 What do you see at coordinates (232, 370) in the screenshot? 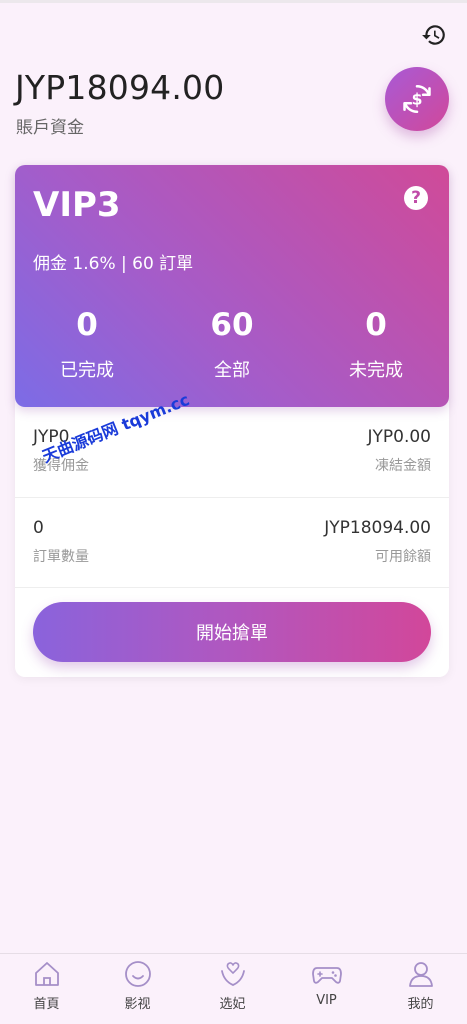
I see `stat-label: 全部` at bounding box center [232, 370].